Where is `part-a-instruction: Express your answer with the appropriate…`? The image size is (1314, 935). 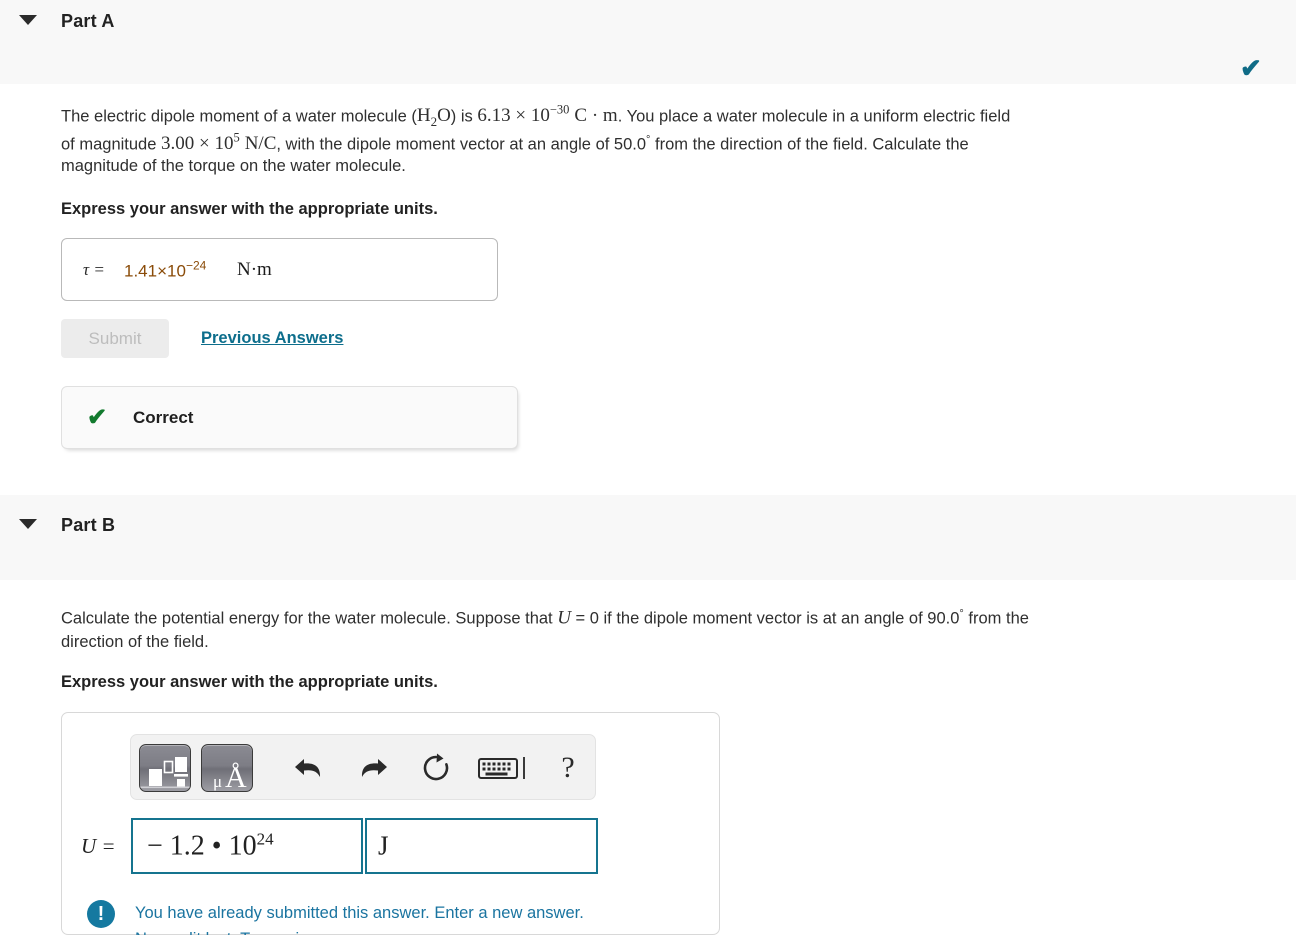 part-a-instruction: Express your answer with the appropriate… is located at coordinates (249, 209).